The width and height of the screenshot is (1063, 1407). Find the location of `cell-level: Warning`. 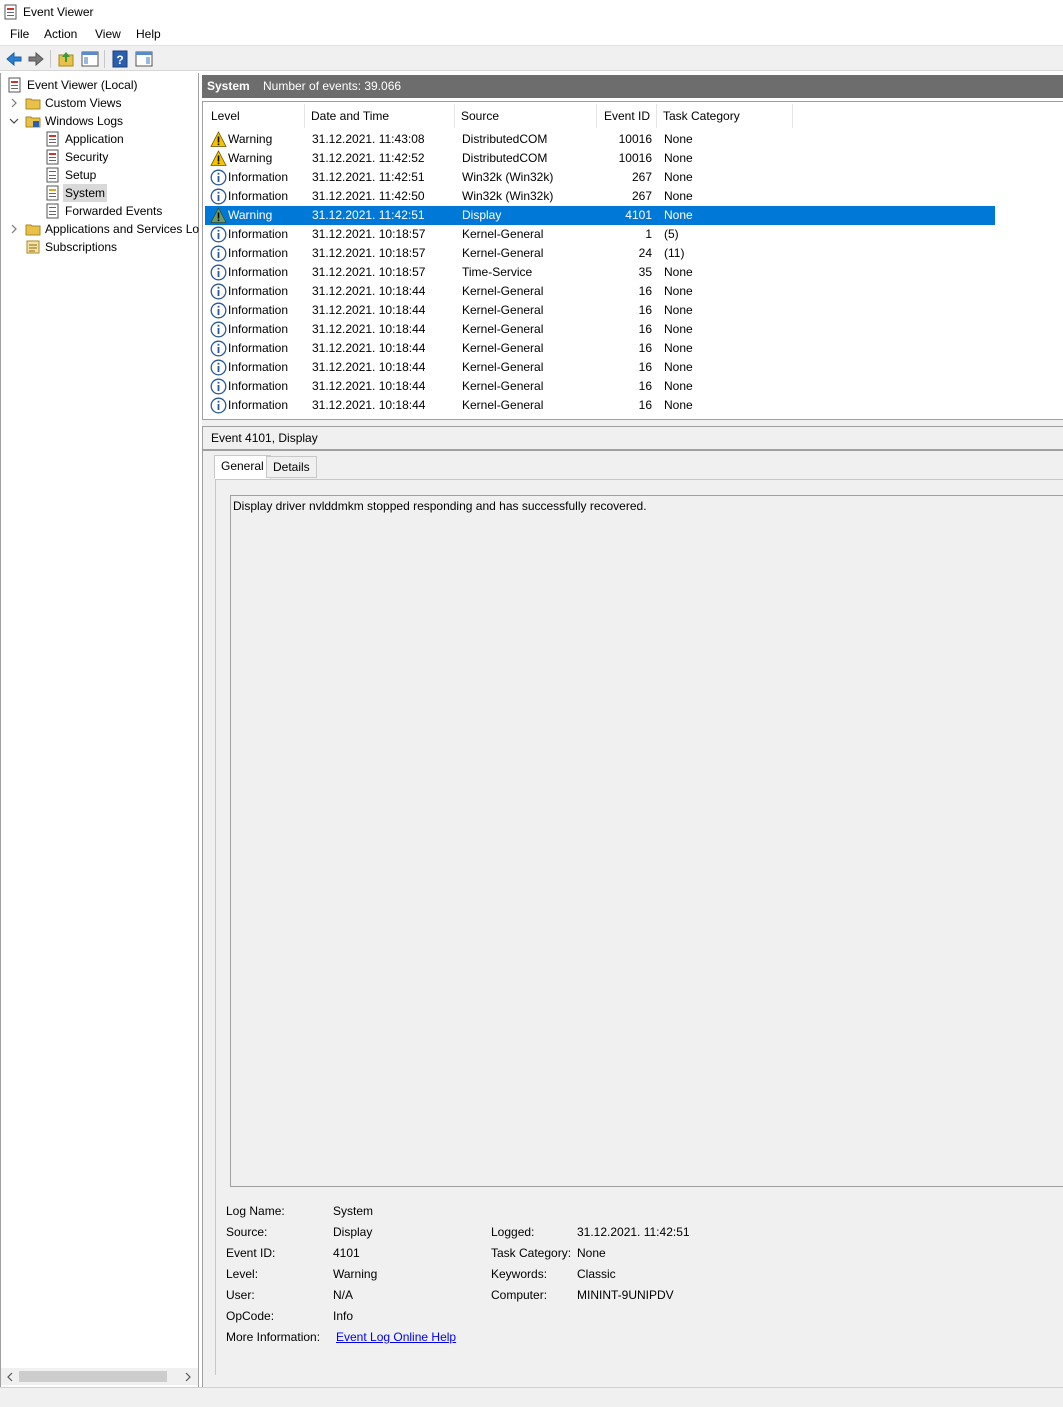

cell-level: Warning is located at coordinates (250, 215).